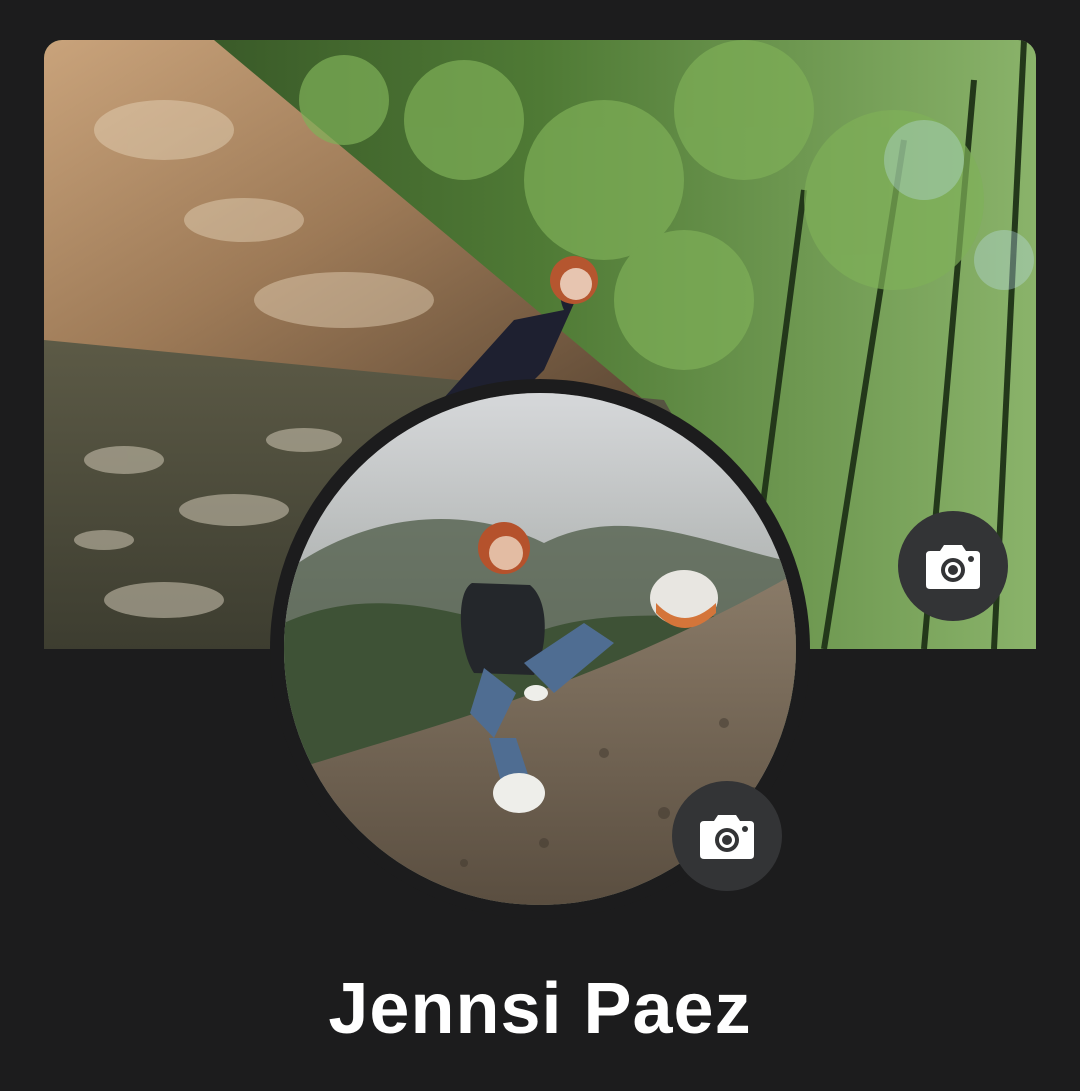 The height and width of the screenshot is (1091, 1080). I want to click on edit-profile-picture-button, so click(727, 836).